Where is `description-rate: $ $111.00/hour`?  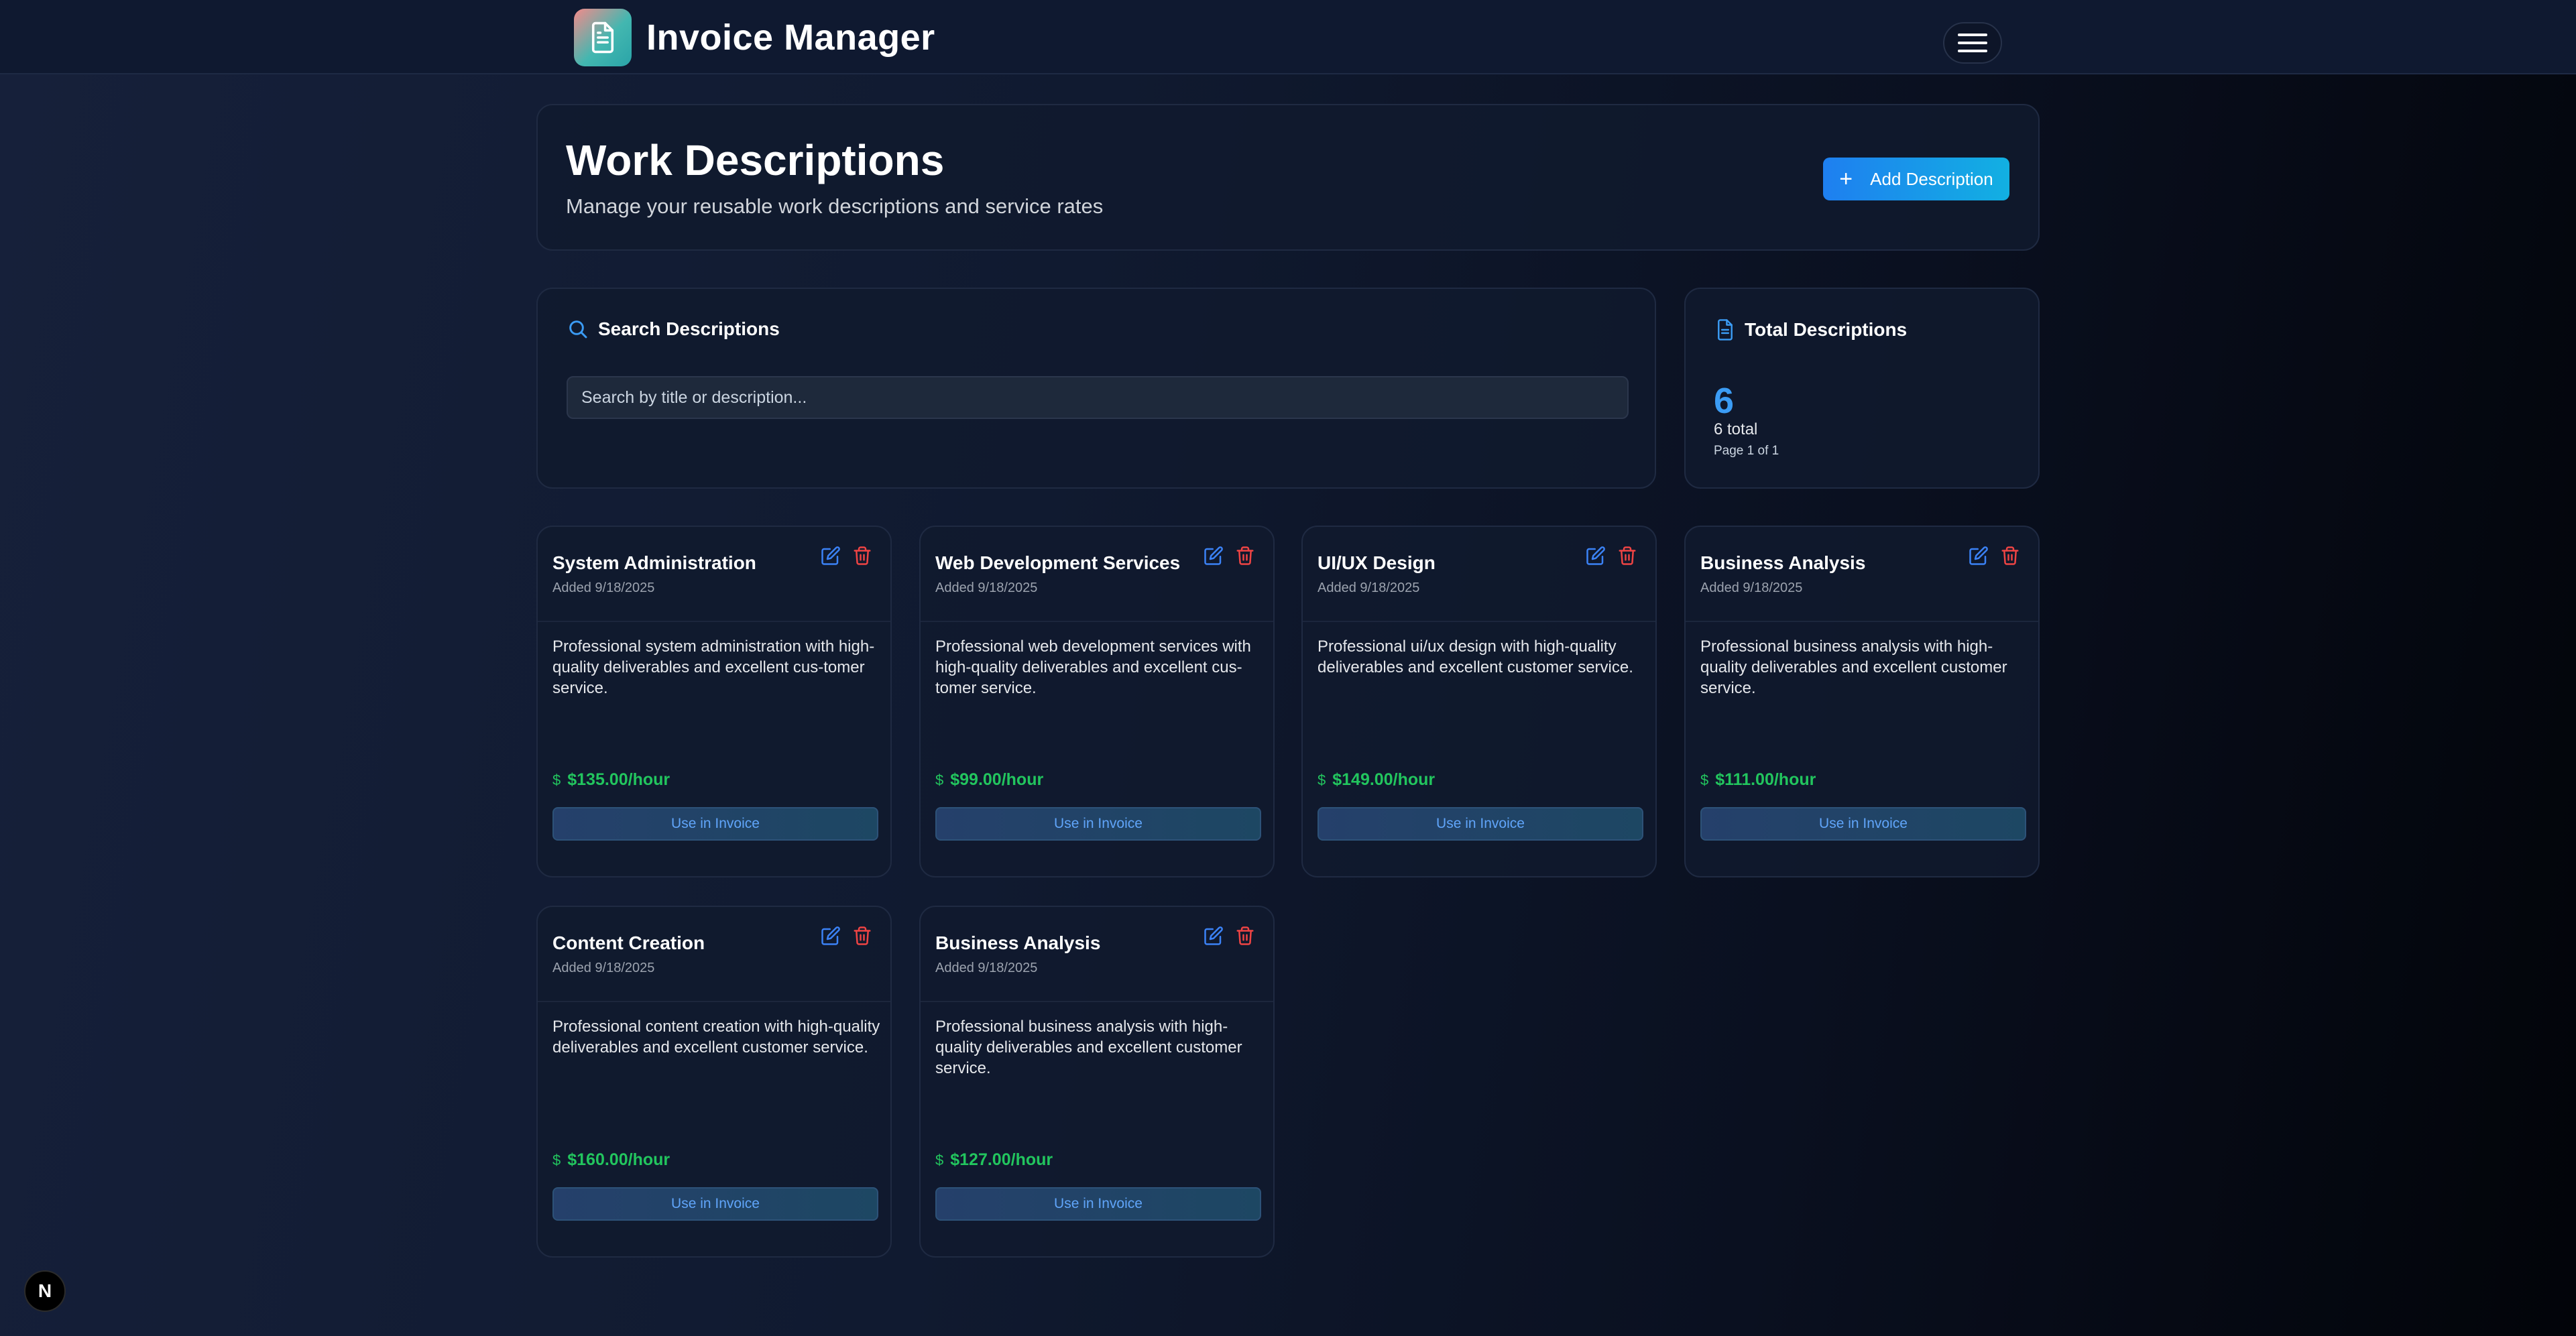
description-rate: $ $111.00/hour is located at coordinates (1758, 780).